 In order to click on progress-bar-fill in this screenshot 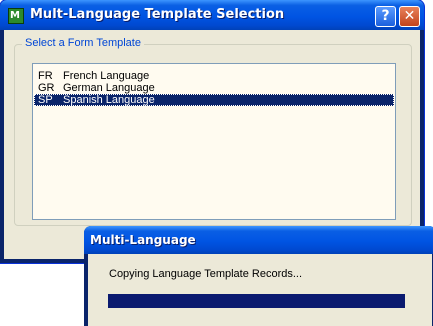, I will do `click(256, 301)`.